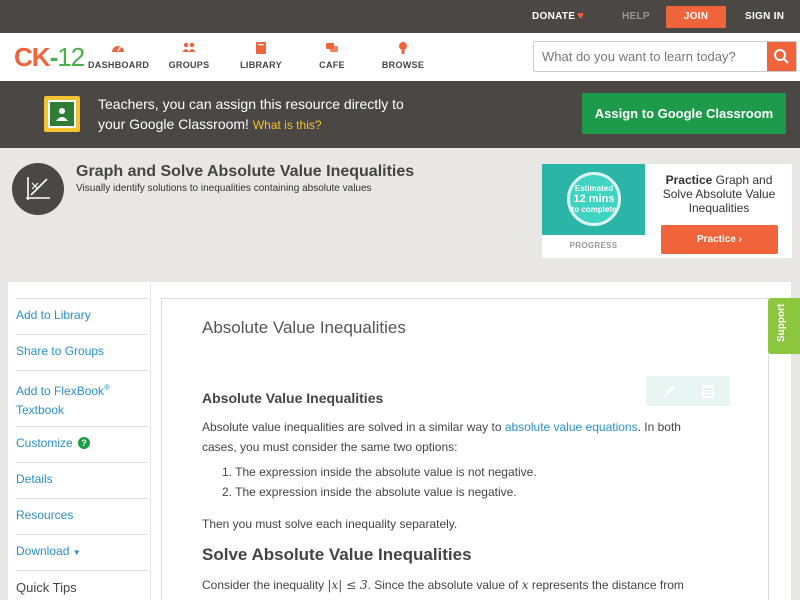  Describe the element at coordinates (581, 16) in the screenshot. I see `heart-icon: ♥` at that location.